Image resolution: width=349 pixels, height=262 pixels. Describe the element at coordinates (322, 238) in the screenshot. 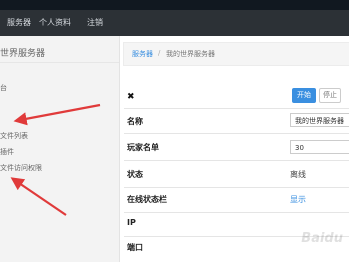

I see `watermark: Baidu` at that location.